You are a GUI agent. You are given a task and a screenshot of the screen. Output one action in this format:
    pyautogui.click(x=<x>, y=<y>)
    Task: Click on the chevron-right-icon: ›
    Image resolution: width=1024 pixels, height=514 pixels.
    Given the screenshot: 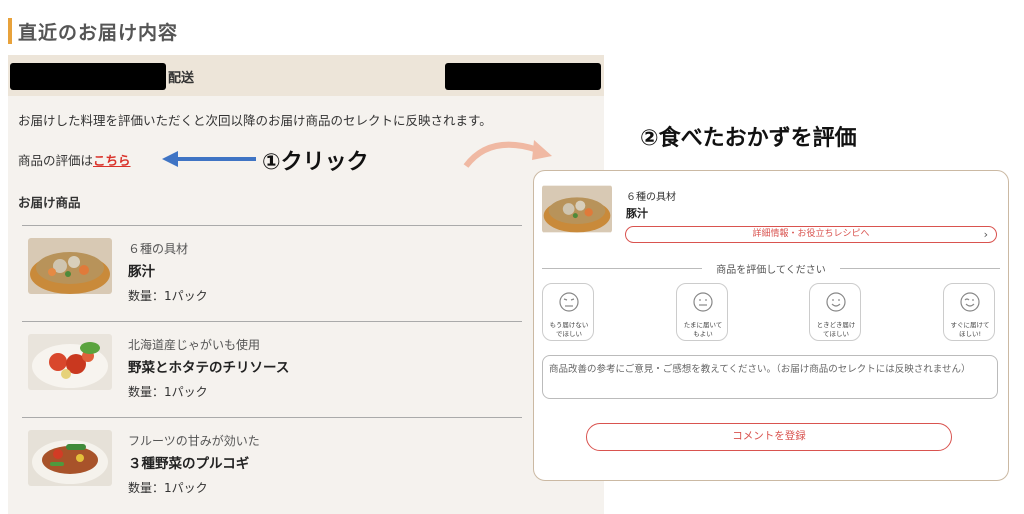 What is the action you would take?
    pyautogui.click(x=985, y=234)
    